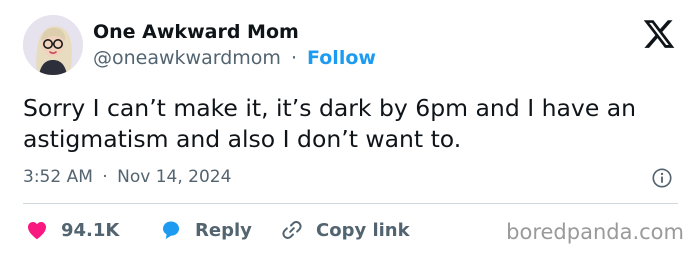  I want to click on tweet-date: Nov 14, 2024, so click(174, 177).